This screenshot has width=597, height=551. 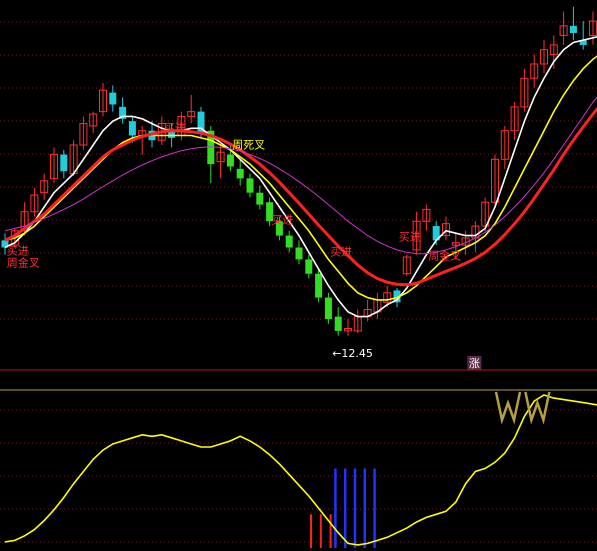 What do you see at coordinates (248, 144) in the screenshot?
I see `signal-label: 周死叉` at bounding box center [248, 144].